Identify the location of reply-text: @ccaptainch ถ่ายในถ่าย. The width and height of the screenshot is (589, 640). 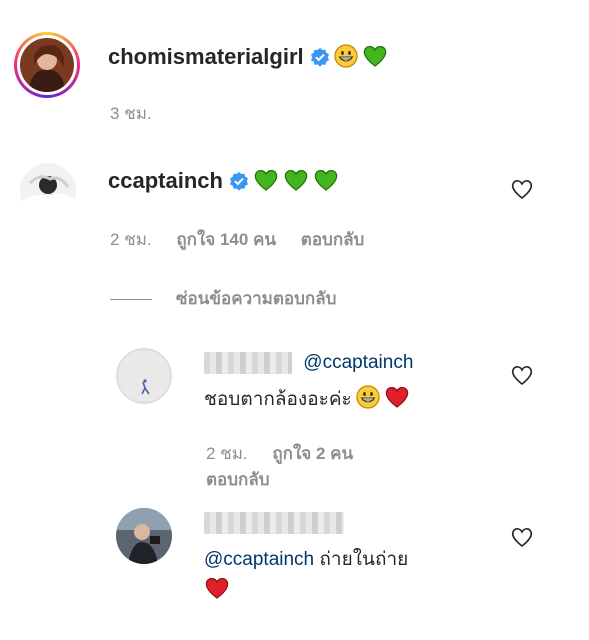
(306, 559).